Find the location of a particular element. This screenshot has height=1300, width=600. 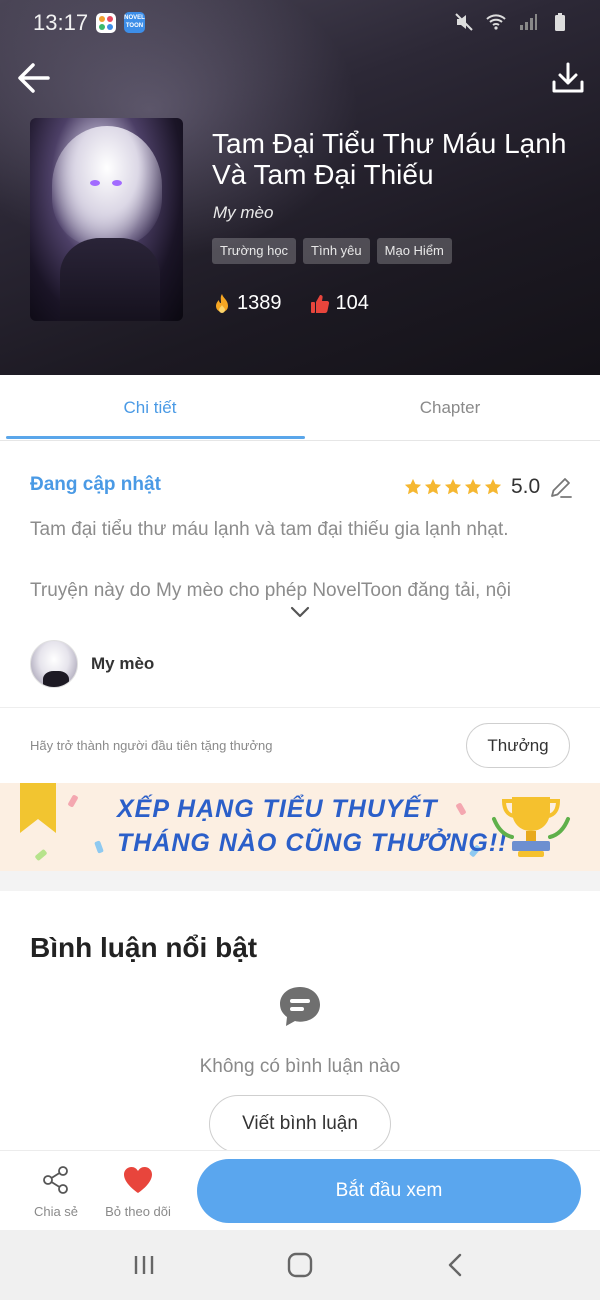

genre-tags: Trường học Tình yêu Mạo Hiểm is located at coordinates (332, 251).